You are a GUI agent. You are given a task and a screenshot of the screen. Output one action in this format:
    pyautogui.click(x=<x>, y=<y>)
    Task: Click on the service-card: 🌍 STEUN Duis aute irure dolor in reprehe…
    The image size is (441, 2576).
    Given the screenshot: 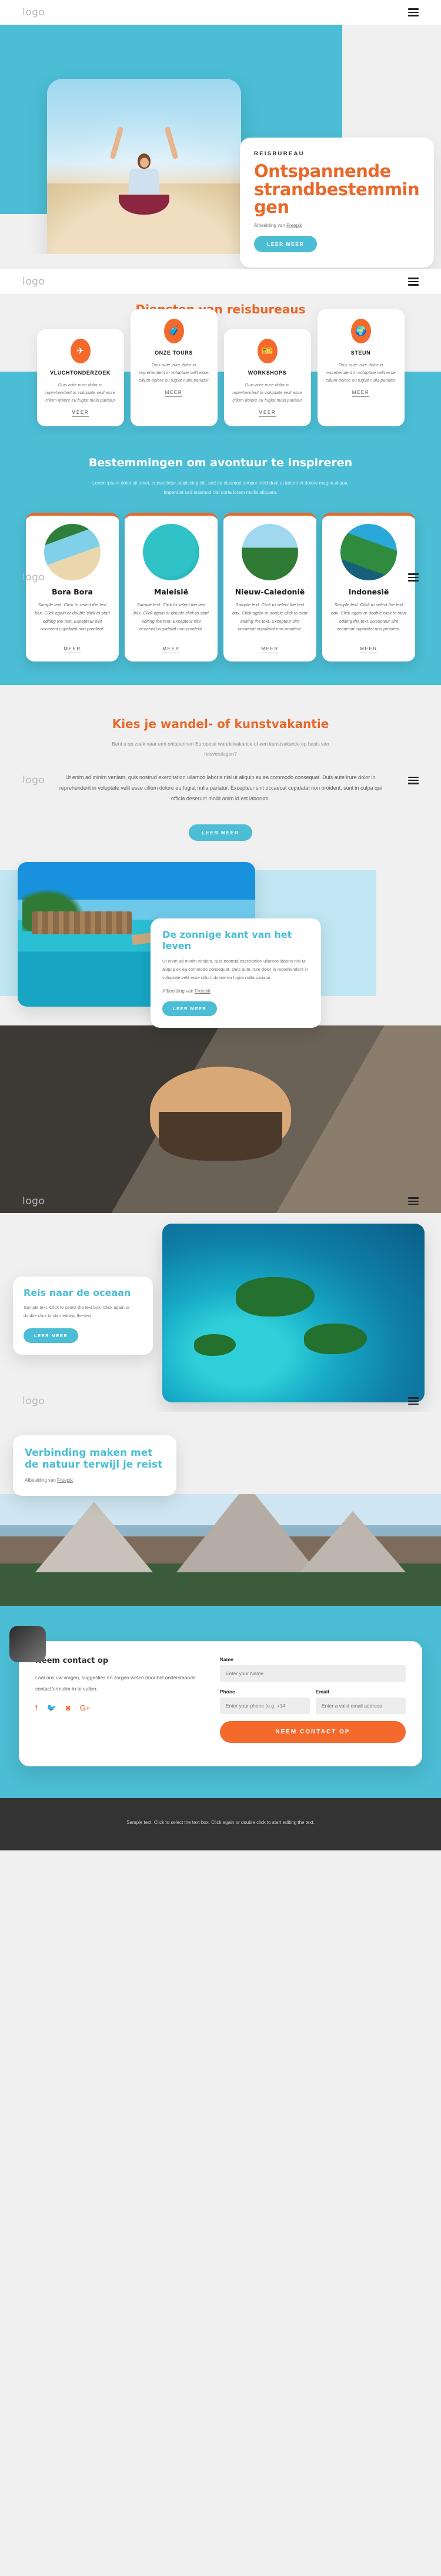 What is the action you would take?
    pyautogui.click(x=361, y=368)
    